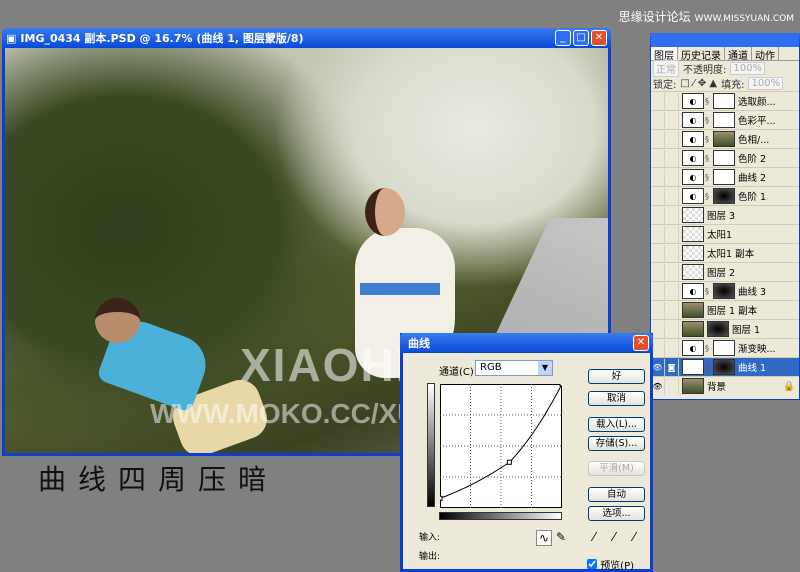 The height and width of the screenshot is (572, 800). I want to click on layer-row: 图层 3, so click(725, 214).